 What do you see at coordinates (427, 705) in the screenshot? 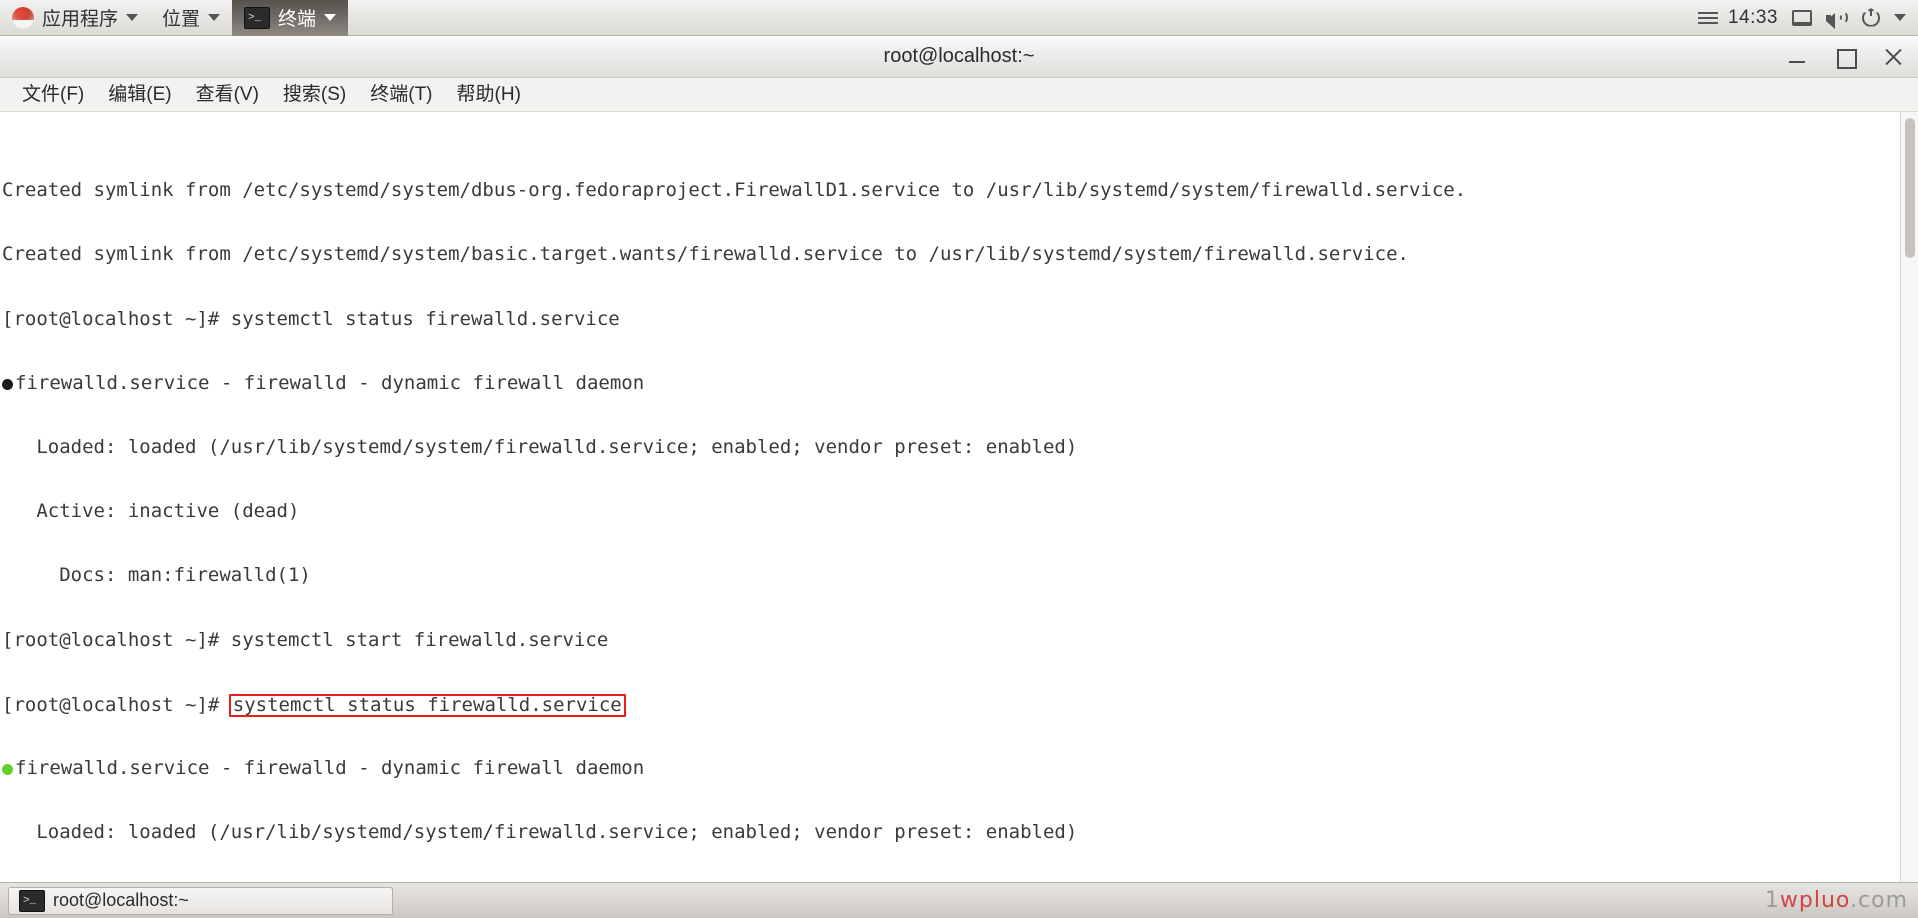
I see `highlight-box-red: systemctl status firewalld.service` at bounding box center [427, 705].